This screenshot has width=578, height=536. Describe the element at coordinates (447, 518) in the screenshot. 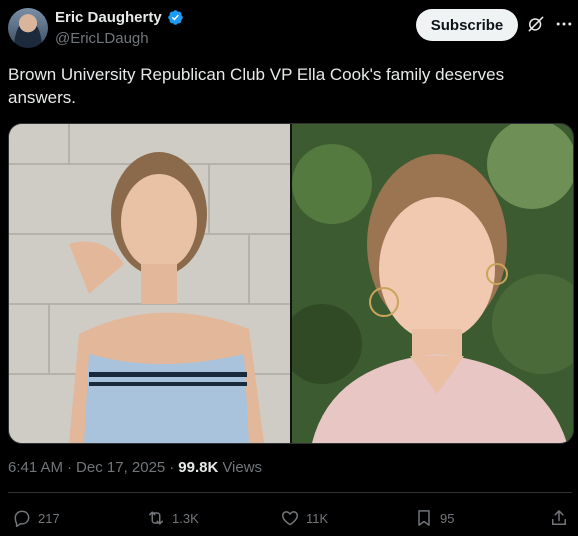

I see `bookmark-count: 95` at that location.